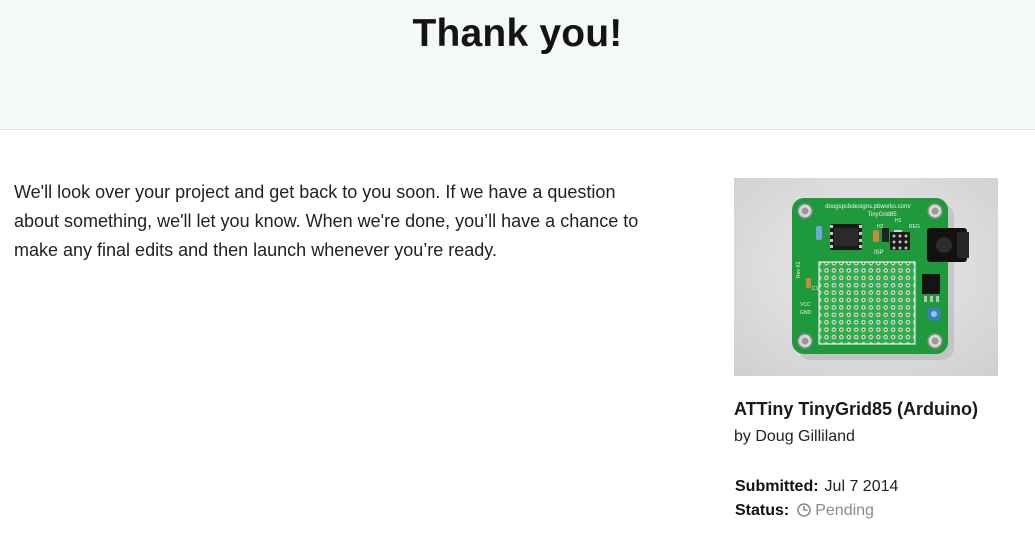  What do you see at coordinates (815, 289) in the screenshot?
I see `board-c1-text: C1` at bounding box center [815, 289].